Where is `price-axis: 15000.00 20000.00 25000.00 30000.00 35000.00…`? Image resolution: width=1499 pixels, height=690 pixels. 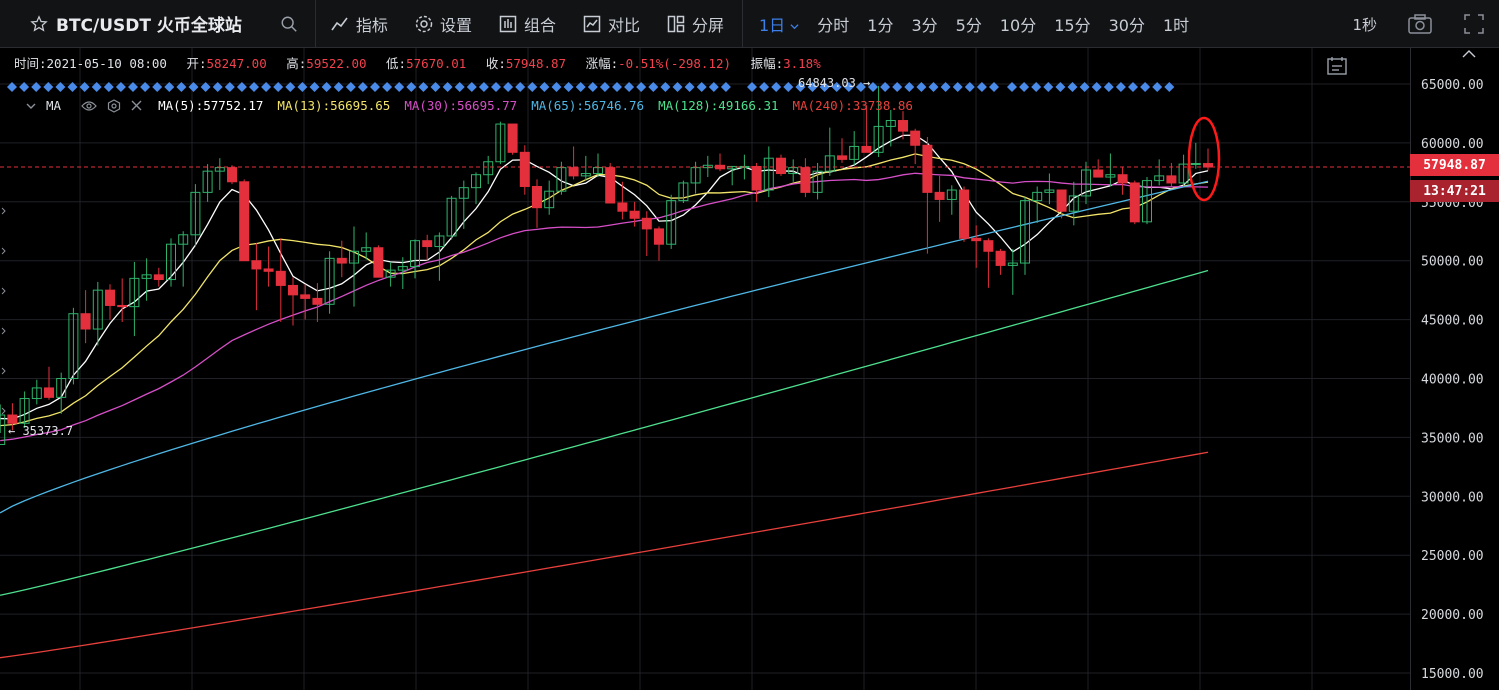
price-axis: 15000.00 20000.00 25000.00 30000.00 35000.00… is located at coordinates (1454, 369).